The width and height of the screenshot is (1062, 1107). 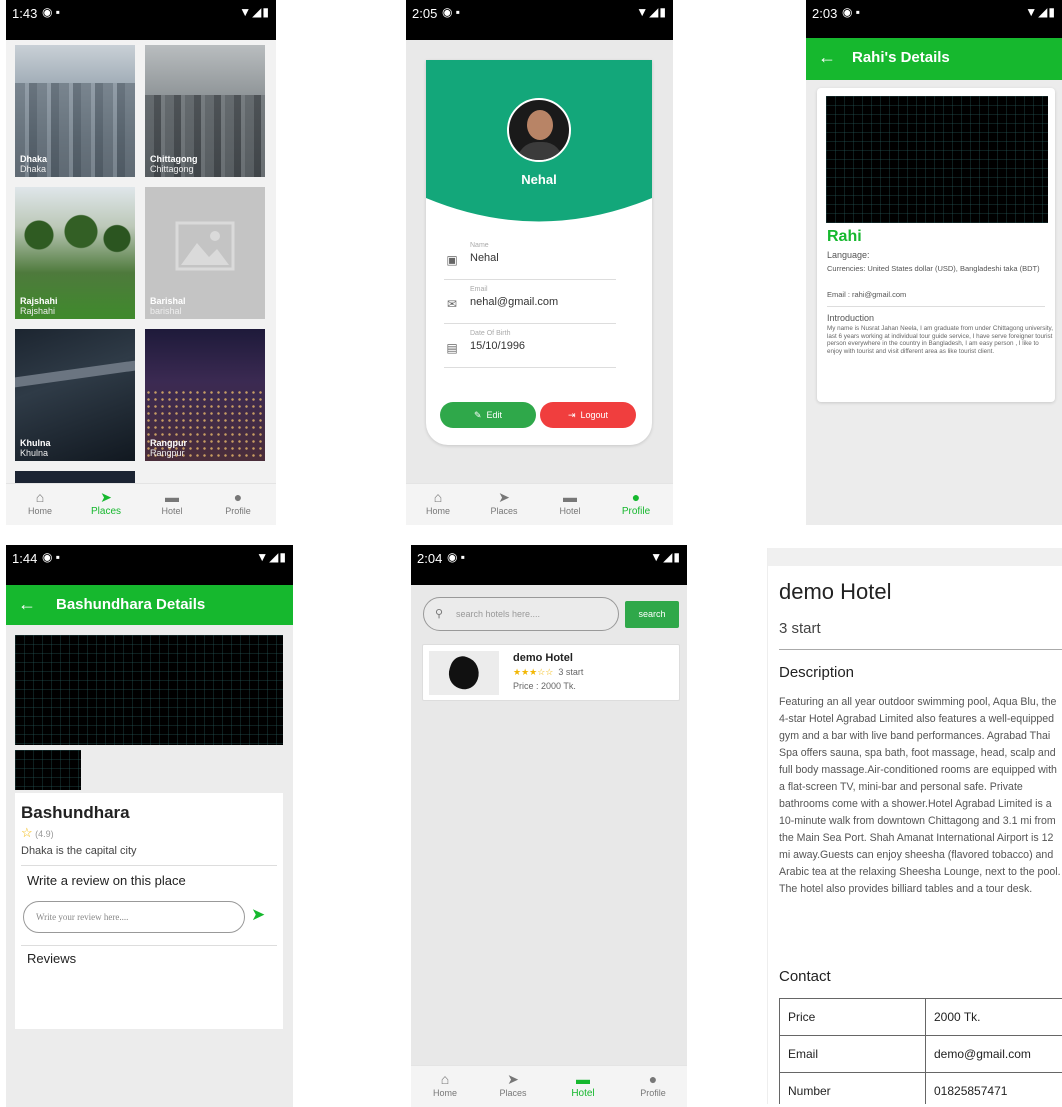 I want to click on contact-label: Email, so click(x=852, y=1054).